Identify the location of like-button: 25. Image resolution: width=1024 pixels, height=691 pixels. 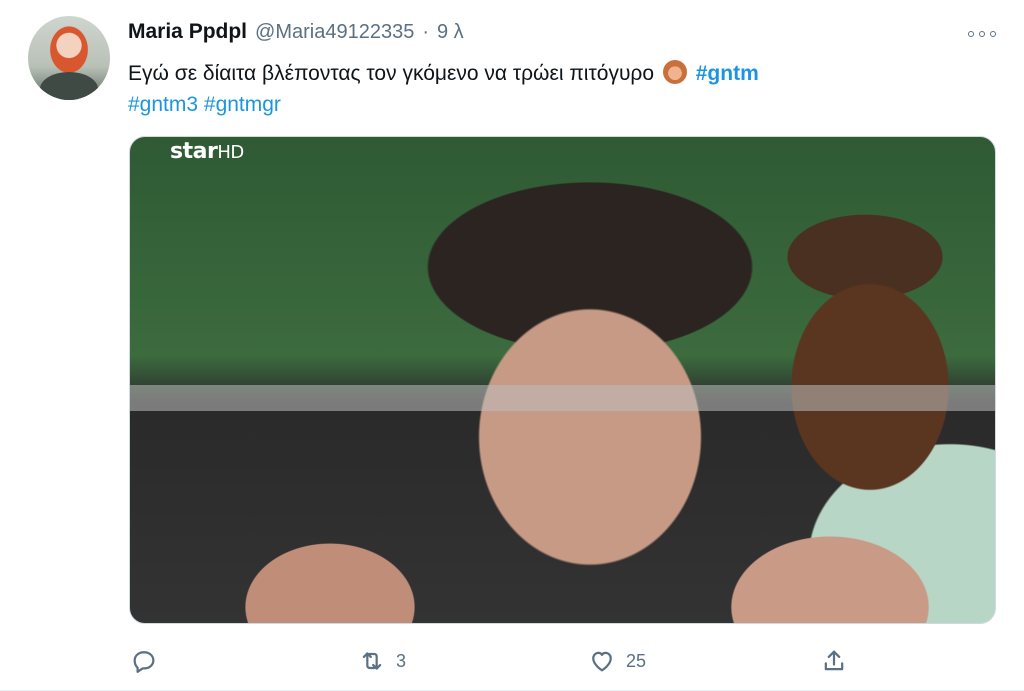
(617, 661).